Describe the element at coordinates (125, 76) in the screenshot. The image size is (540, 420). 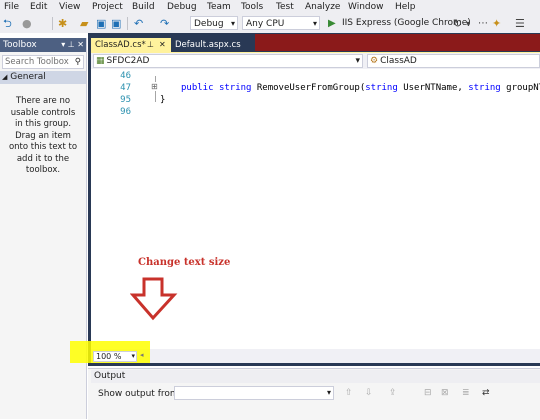
I see `line-number: 46` at that location.